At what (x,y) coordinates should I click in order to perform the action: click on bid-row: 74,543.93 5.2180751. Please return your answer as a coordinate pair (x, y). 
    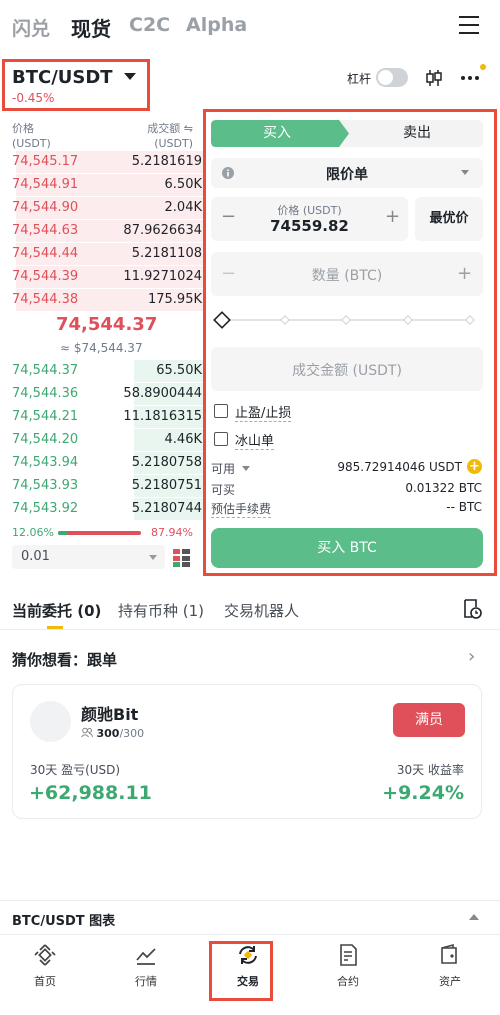
    Looking at the image, I should click on (109, 485).